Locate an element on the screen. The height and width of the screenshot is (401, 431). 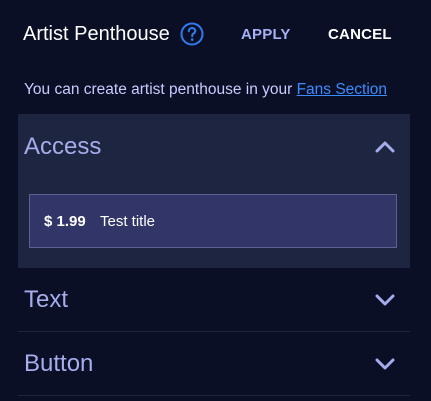
text-section-header: Text is located at coordinates (214, 300).